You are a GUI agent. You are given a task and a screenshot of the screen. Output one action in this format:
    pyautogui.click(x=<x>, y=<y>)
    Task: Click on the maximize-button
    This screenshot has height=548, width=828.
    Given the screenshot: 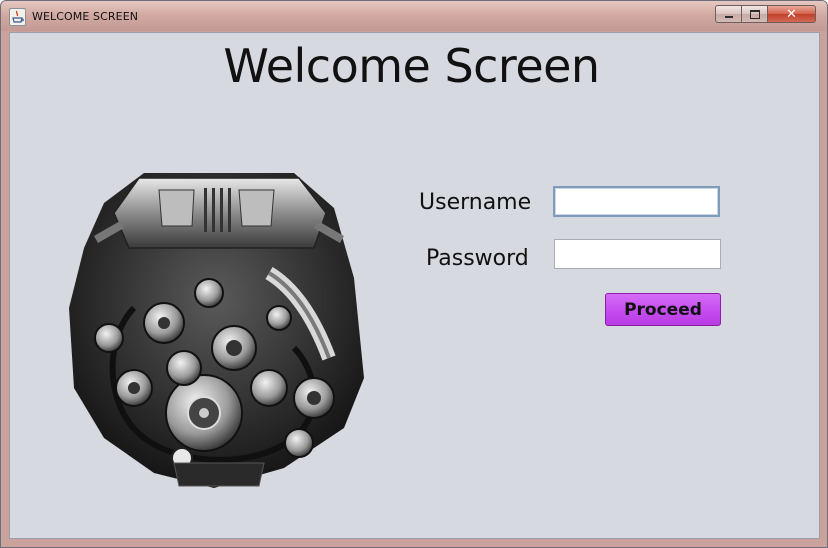 What is the action you would take?
    pyautogui.click(x=755, y=14)
    